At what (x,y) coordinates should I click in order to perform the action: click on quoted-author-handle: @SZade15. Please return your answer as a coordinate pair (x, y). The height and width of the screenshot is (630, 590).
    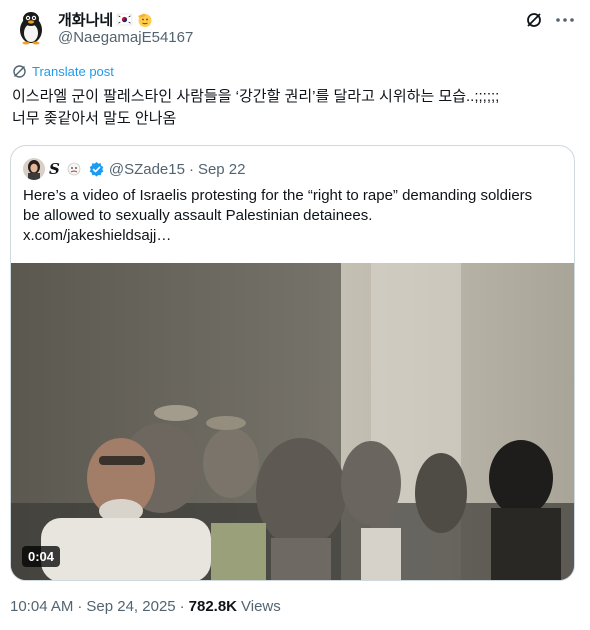
    Looking at the image, I should click on (147, 169).